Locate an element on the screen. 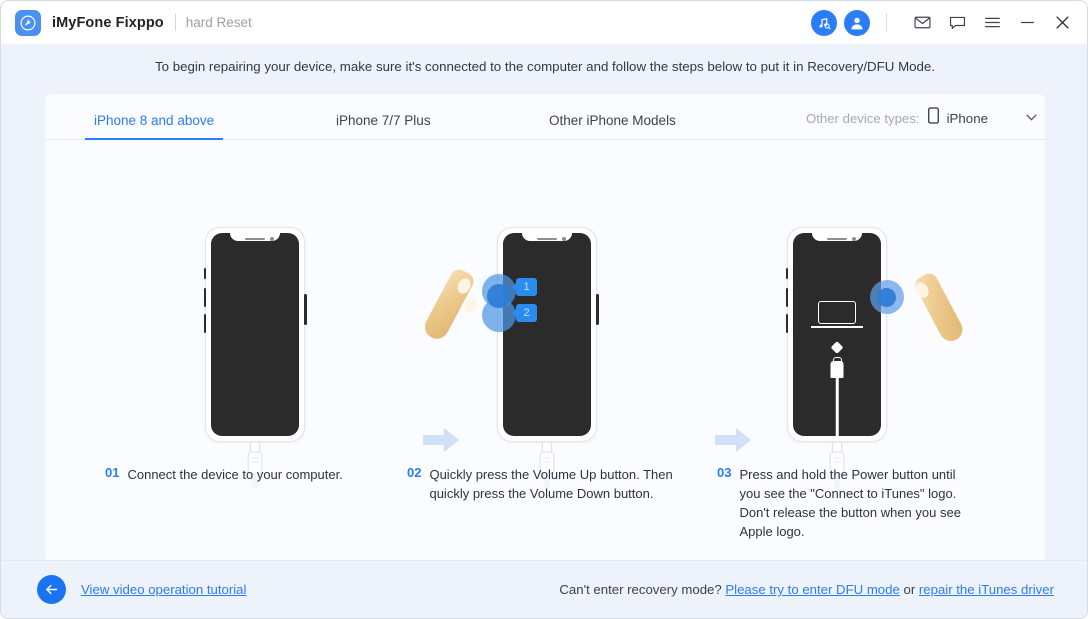 The image size is (1088, 619). iphone-screen-recovery is located at coordinates (837, 334).